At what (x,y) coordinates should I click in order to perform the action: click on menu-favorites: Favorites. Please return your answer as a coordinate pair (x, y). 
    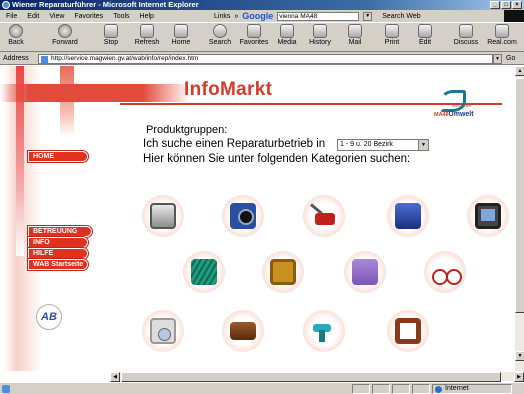
    Looking at the image, I should click on (88, 16).